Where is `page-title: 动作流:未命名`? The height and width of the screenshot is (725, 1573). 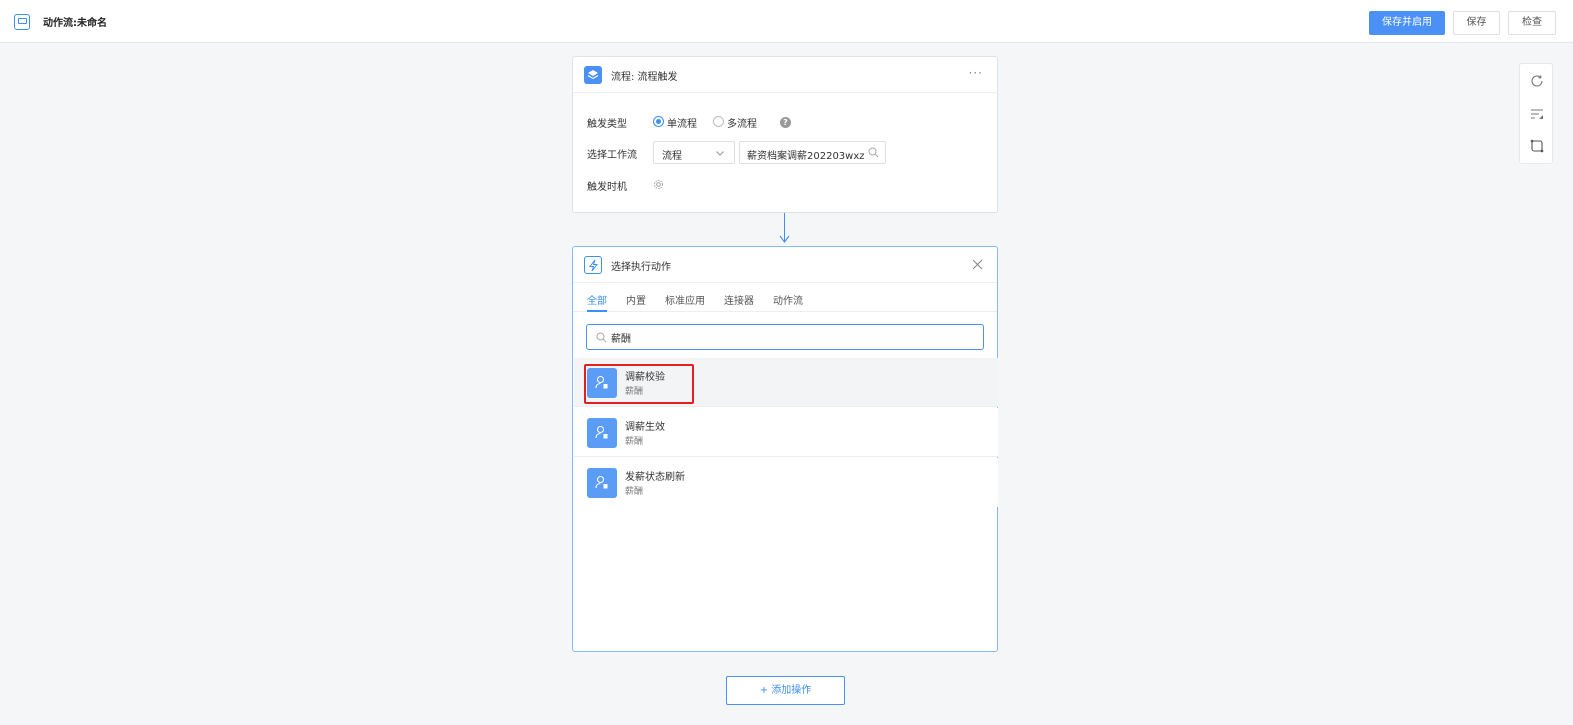 page-title: 动作流:未命名 is located at coordinates (75, 23).